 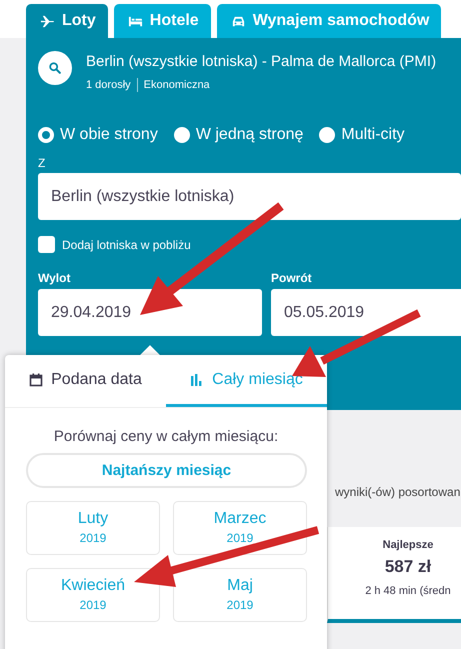 What do you see at coordinates (47, 21) in the screenshot?
I see `plane-icon` at bounding box center [47, 21].